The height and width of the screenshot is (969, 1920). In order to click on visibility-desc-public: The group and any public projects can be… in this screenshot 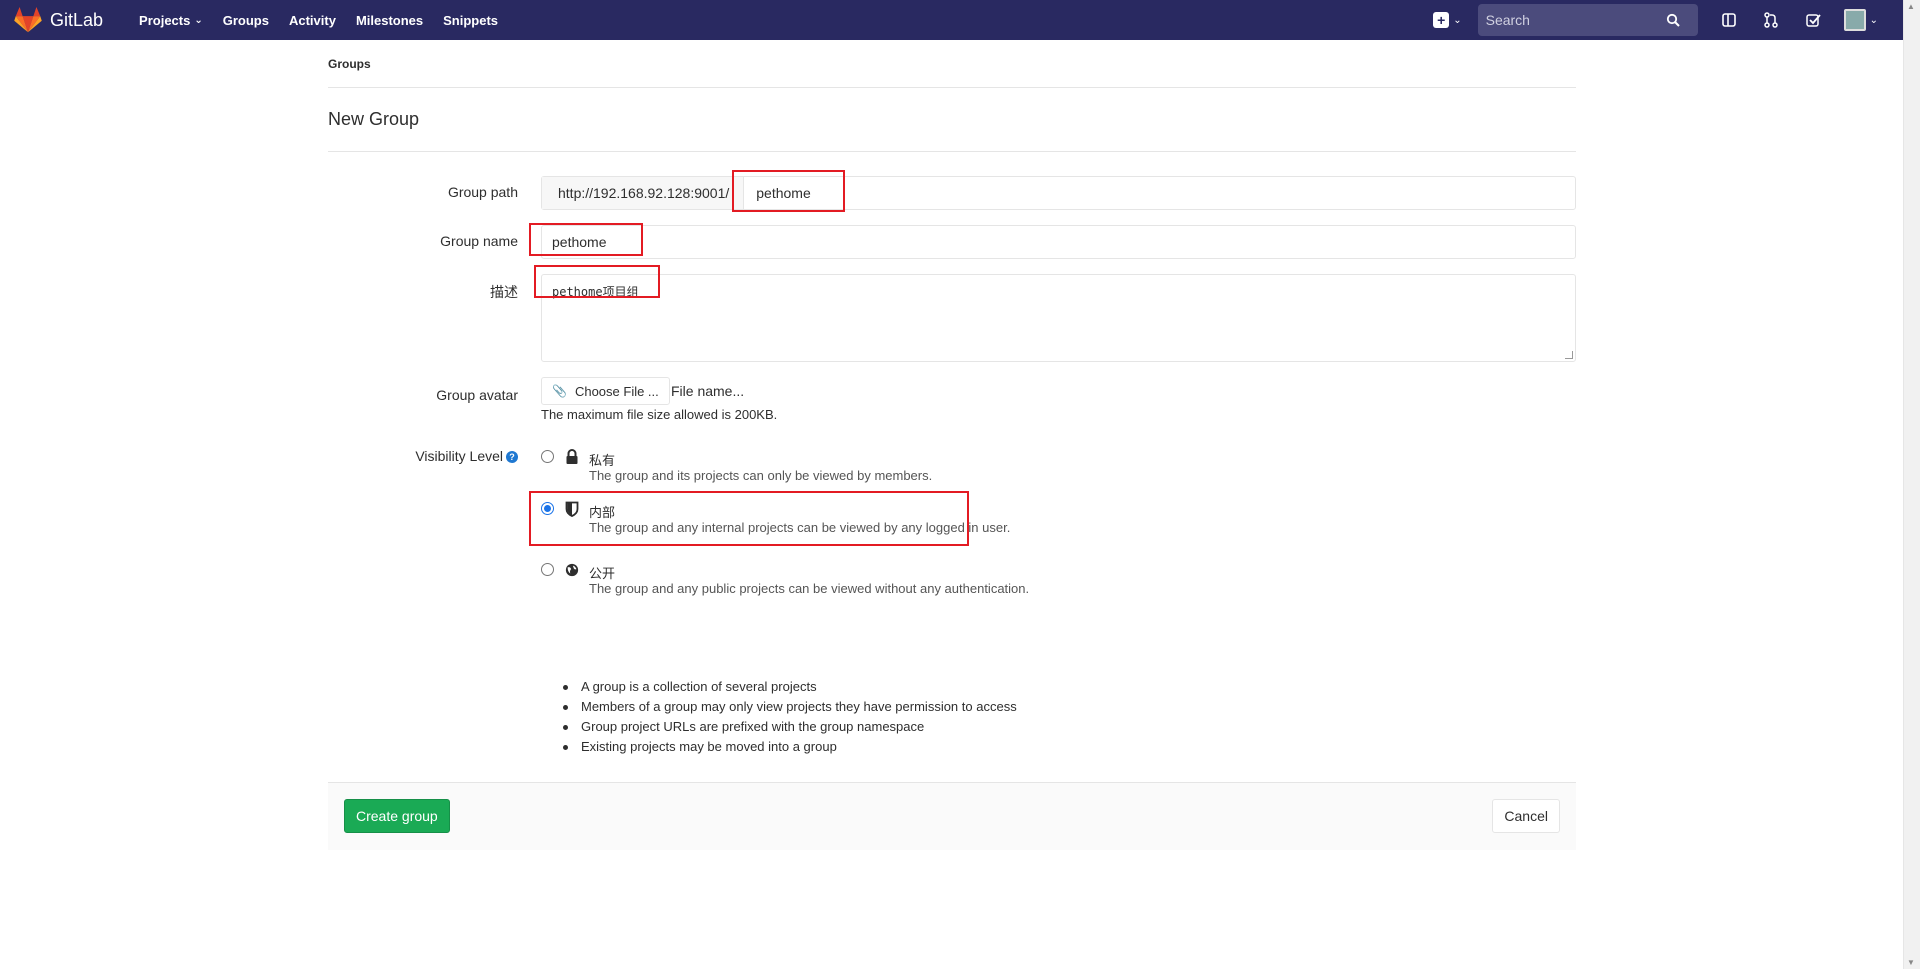, I will do `click(809, 588)`.